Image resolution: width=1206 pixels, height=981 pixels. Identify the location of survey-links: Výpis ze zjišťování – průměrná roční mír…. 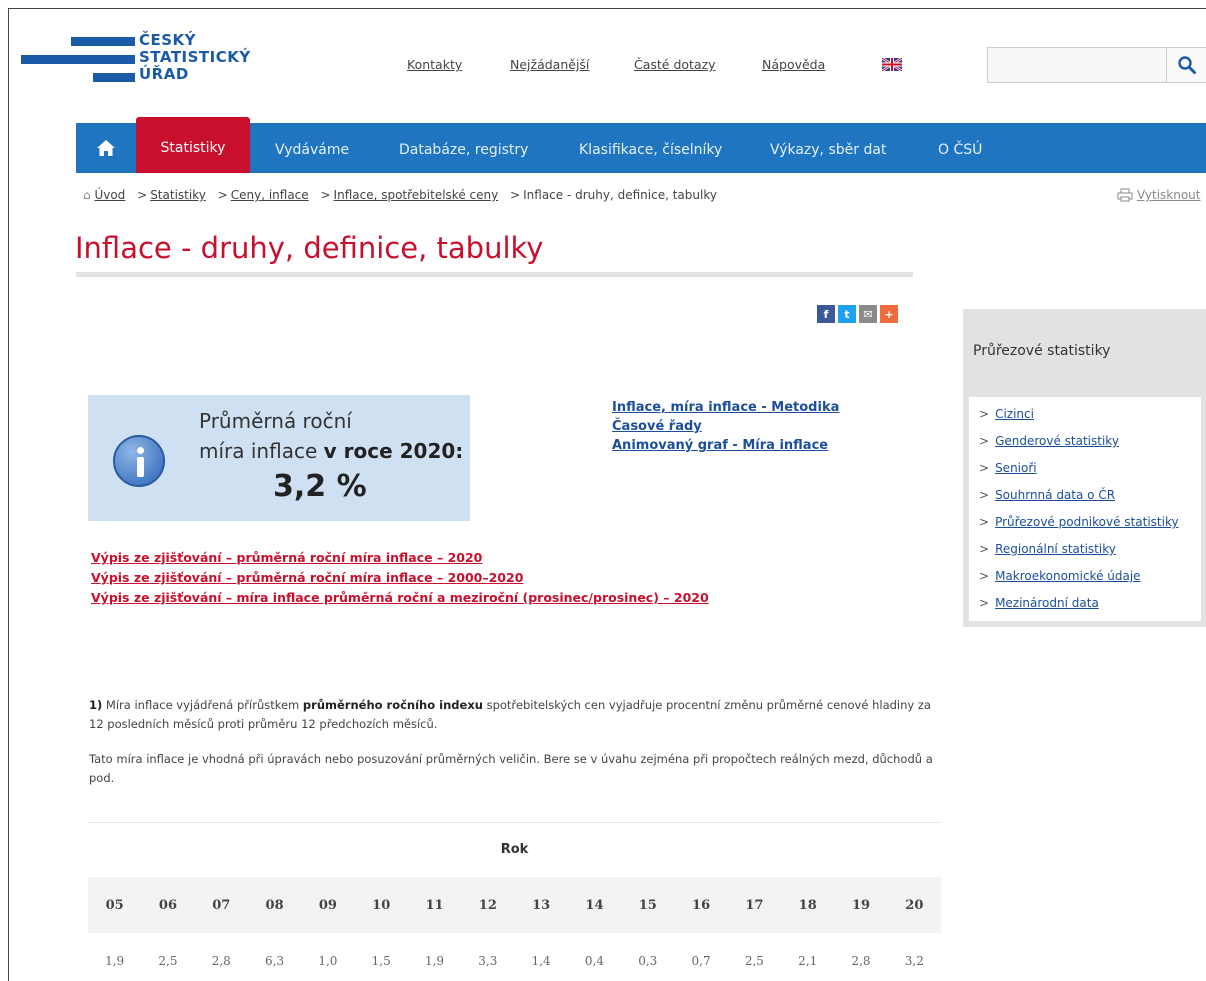
(400, 578).